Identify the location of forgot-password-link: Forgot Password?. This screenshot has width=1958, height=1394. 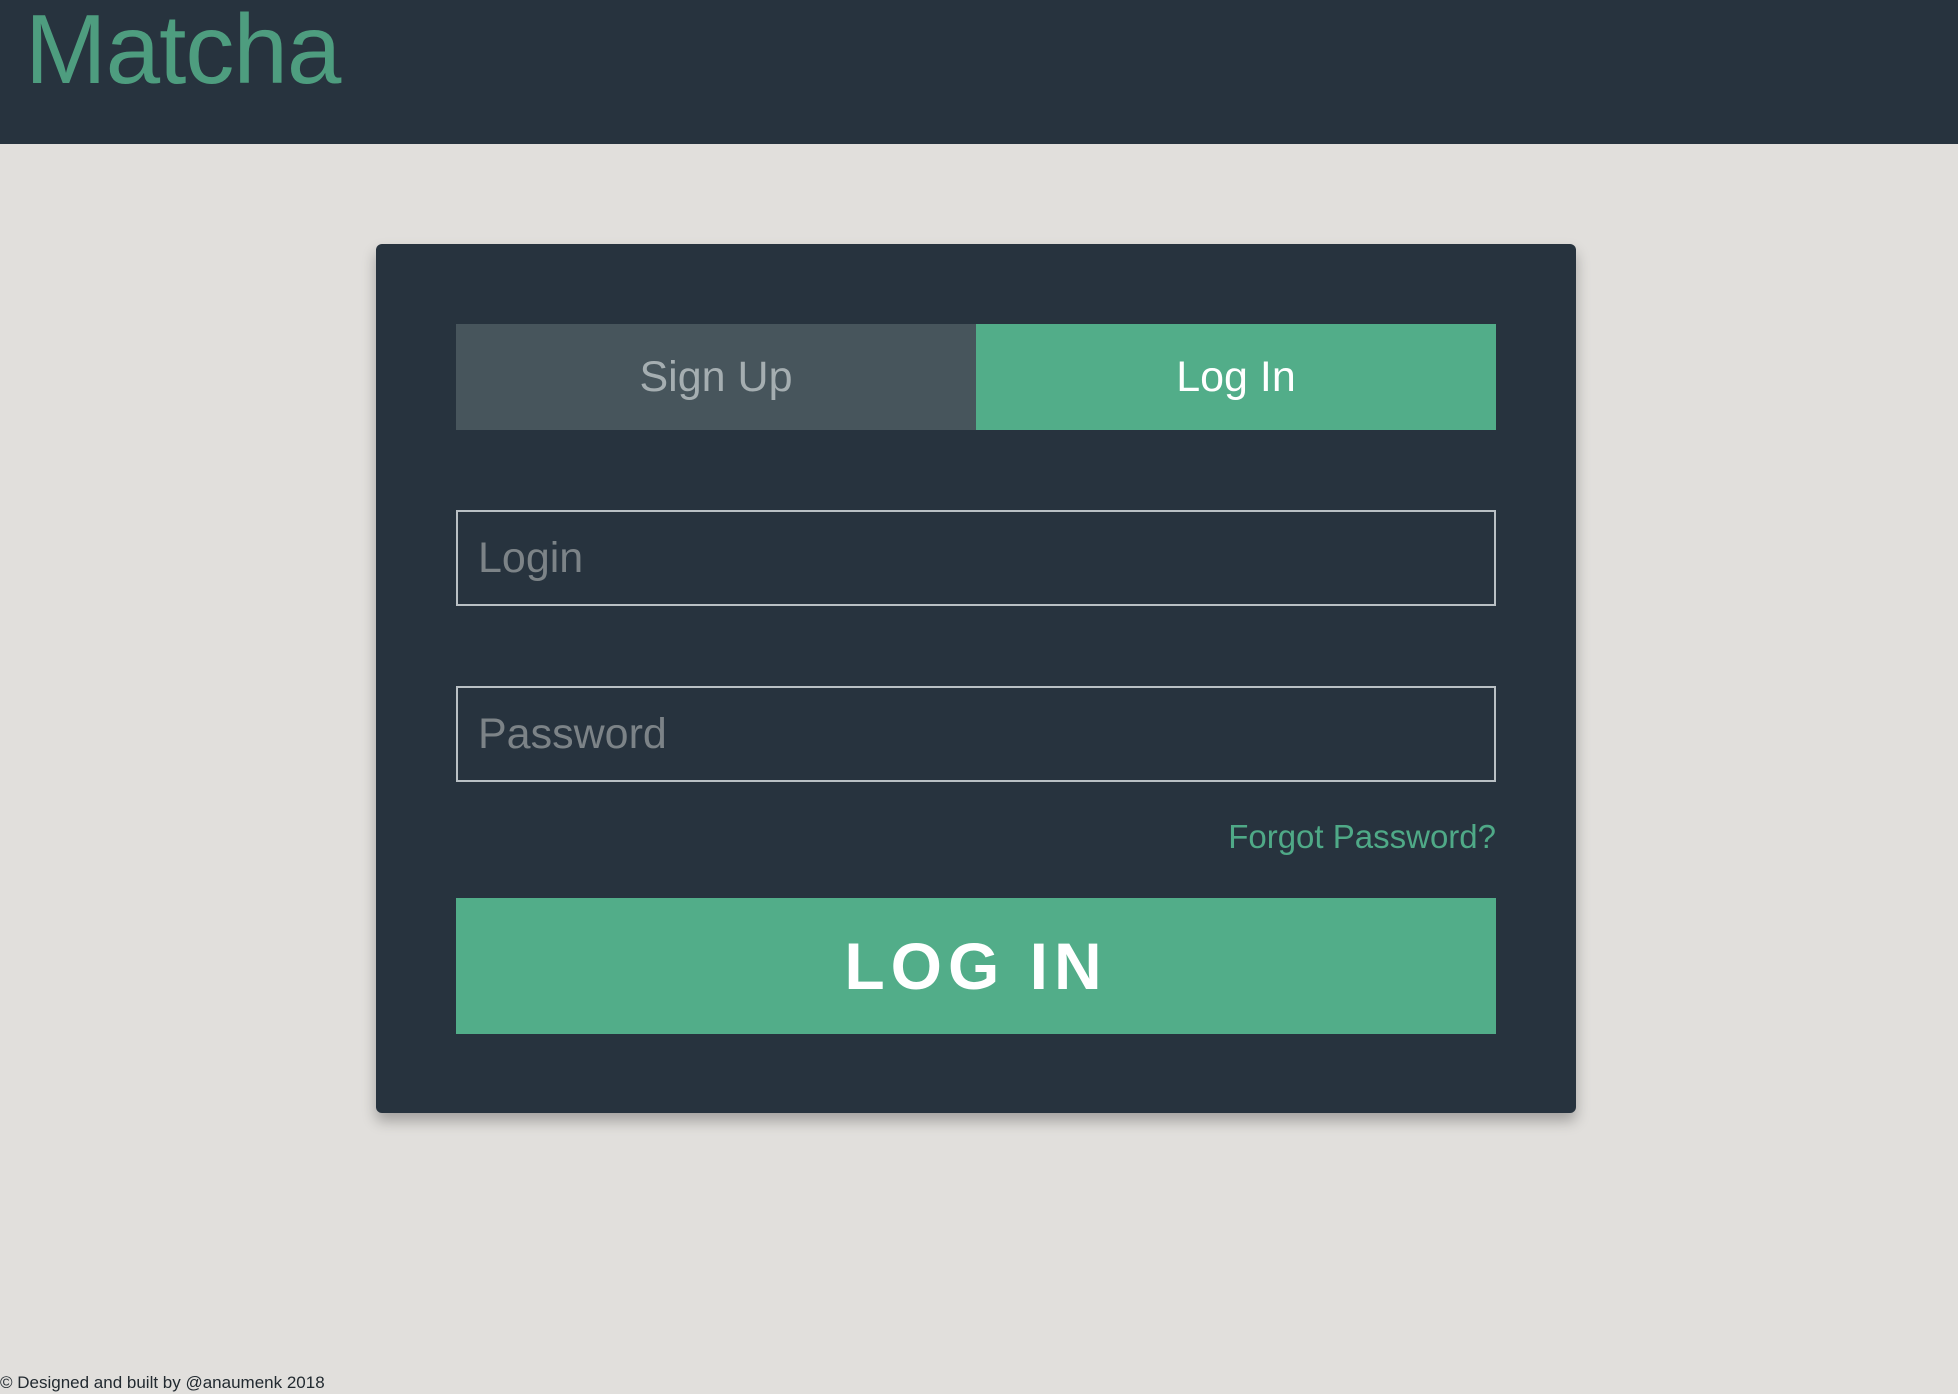
(1362, 837).